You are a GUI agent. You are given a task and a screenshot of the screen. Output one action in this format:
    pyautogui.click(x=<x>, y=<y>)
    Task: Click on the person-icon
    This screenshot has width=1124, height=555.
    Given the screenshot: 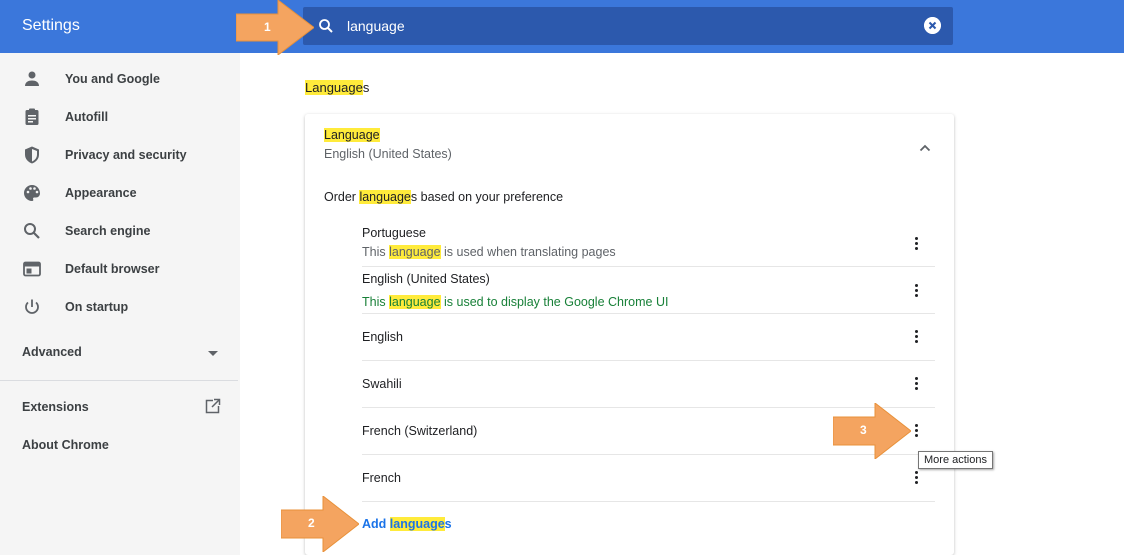 What is the action you would take?
    pyautogui.click(x=32, y=78)
    